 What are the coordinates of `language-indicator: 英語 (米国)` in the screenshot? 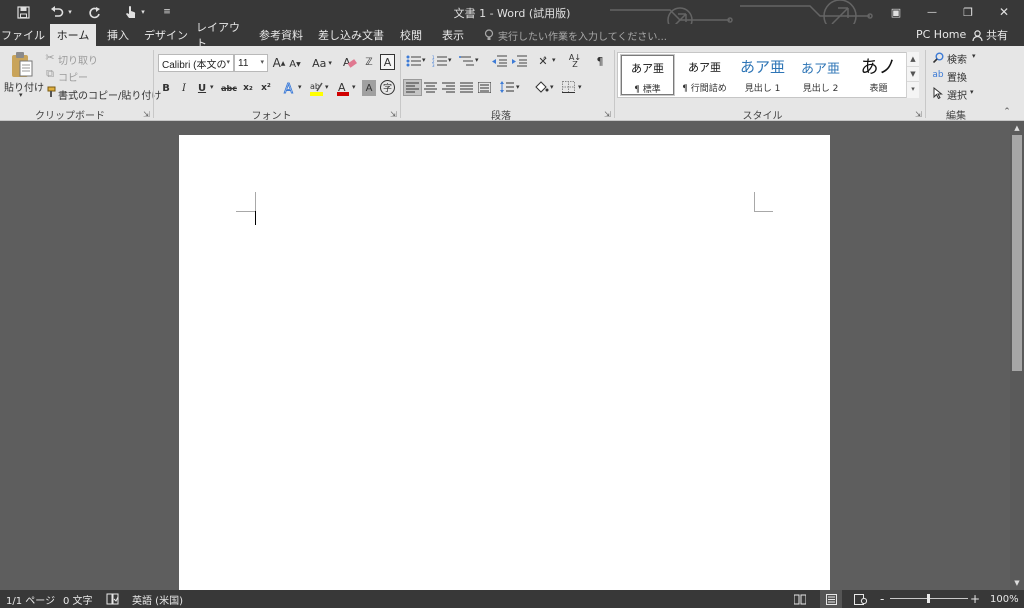 It's located at (157, 599).